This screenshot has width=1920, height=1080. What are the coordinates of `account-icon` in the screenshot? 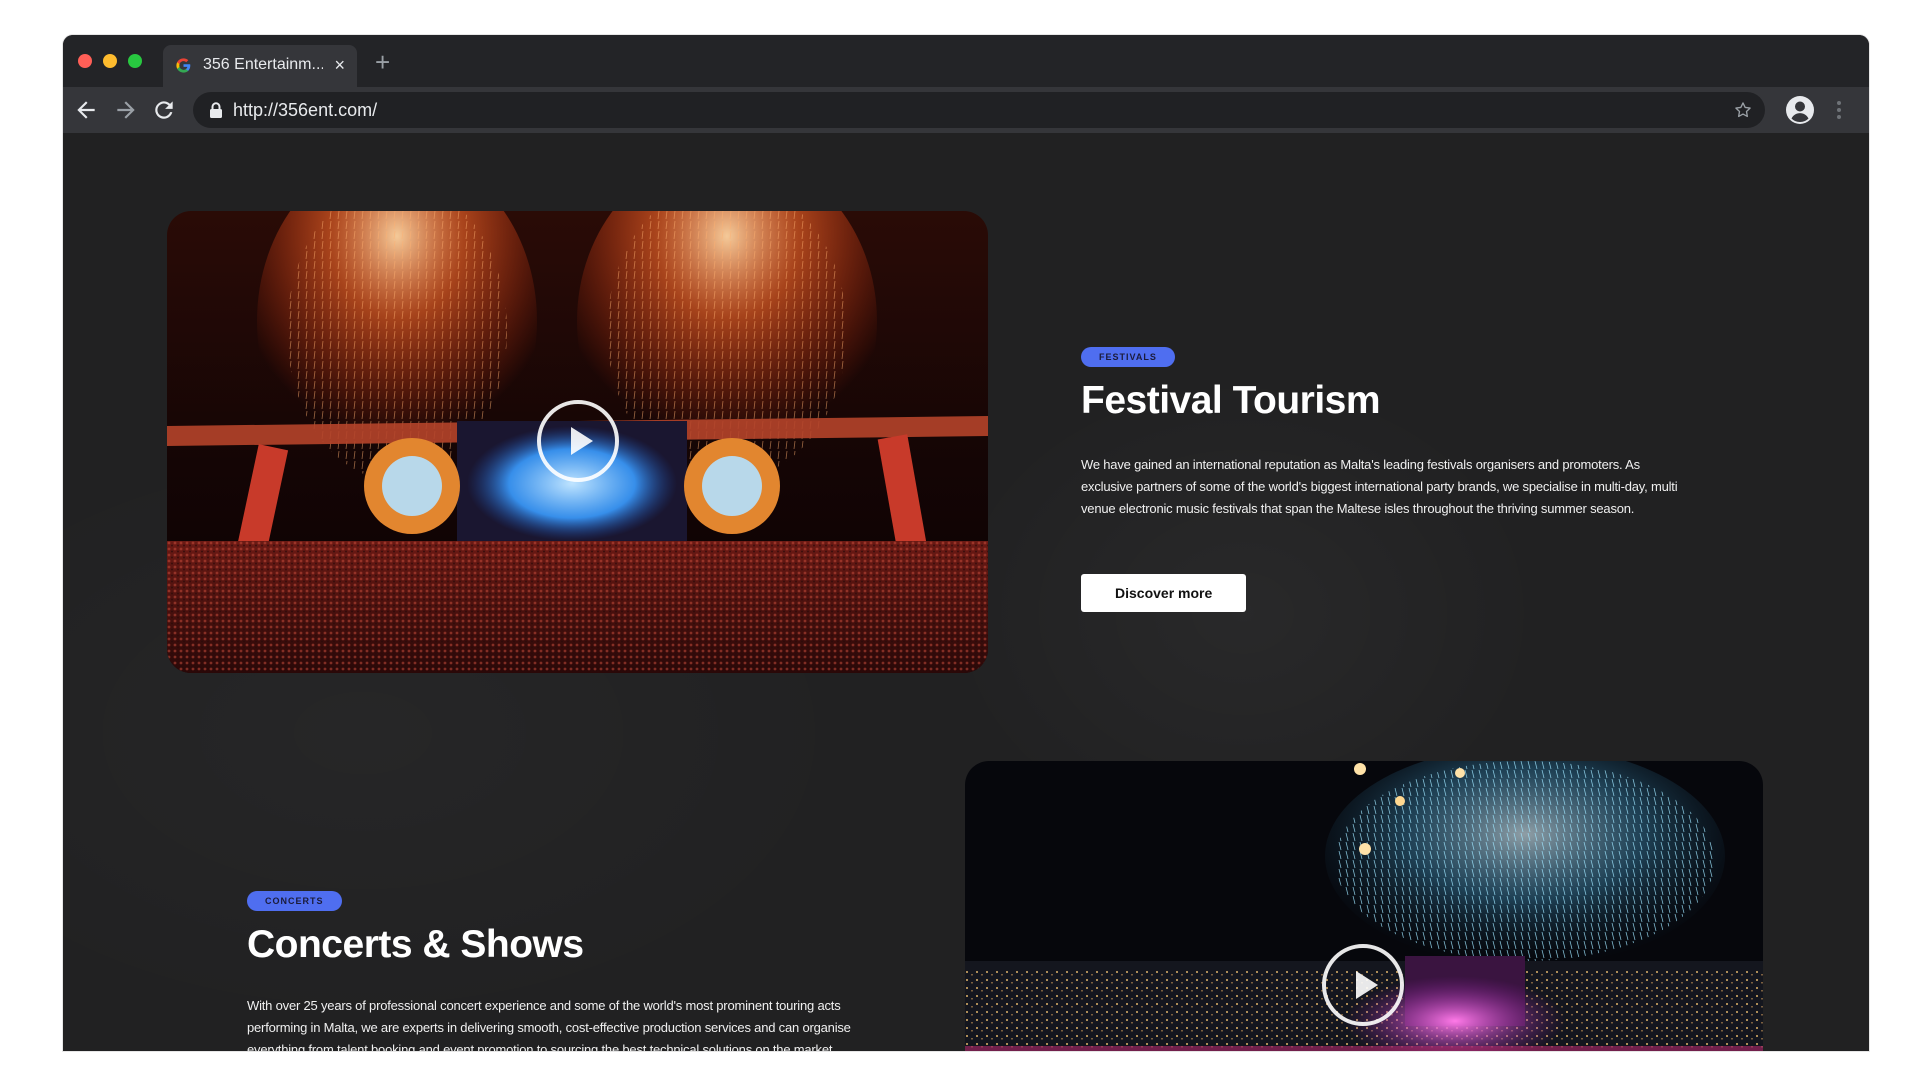 It's located at (1800, 110).